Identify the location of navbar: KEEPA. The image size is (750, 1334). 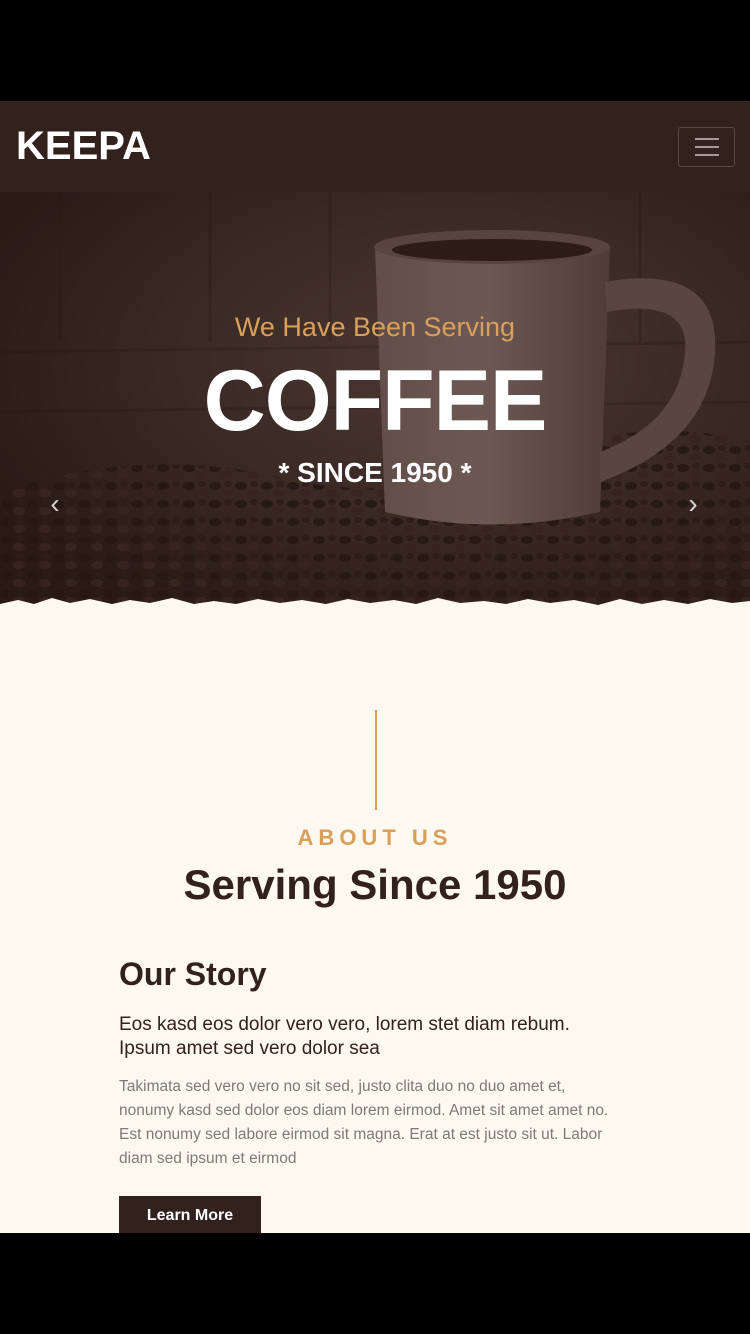
(375, 146).